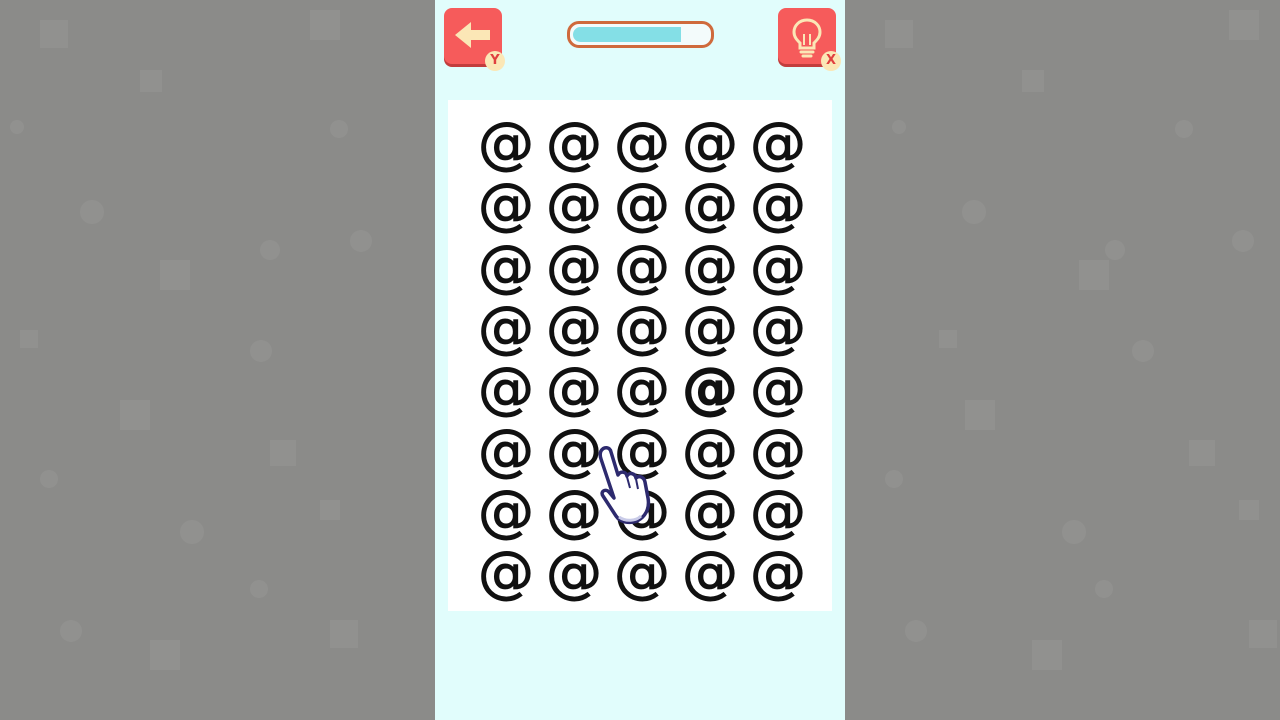  What do you see at coordinates (831, 61) in the screenshot?
I see `hint-button-badge: X` at bounding box center [831, 61].